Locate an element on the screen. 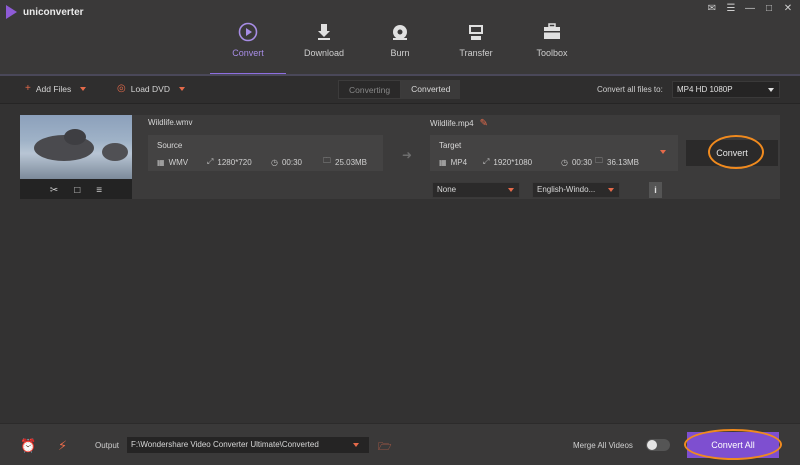  tab-transfer: Transfer is located at coordinates (476, 37).